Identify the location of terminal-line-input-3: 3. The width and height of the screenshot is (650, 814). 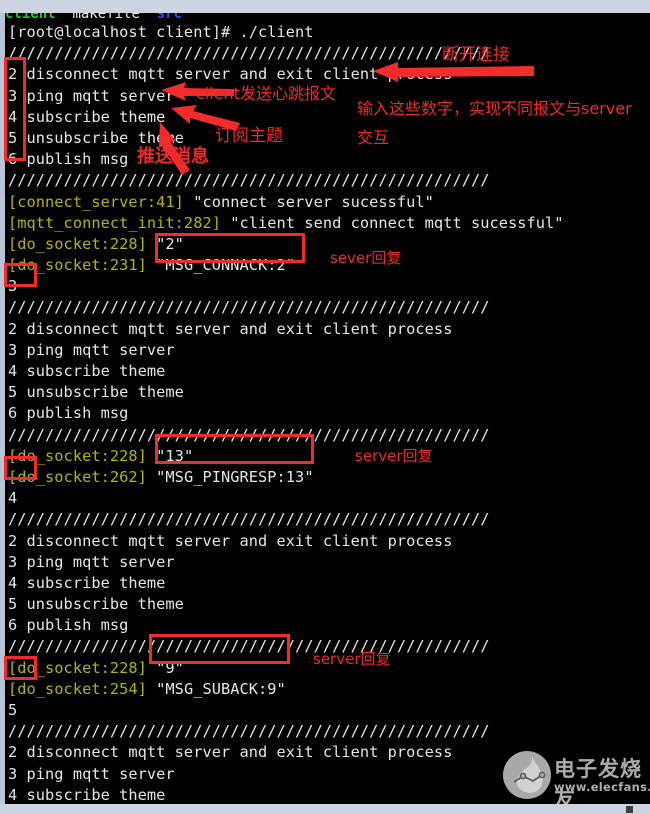
(13, 286).